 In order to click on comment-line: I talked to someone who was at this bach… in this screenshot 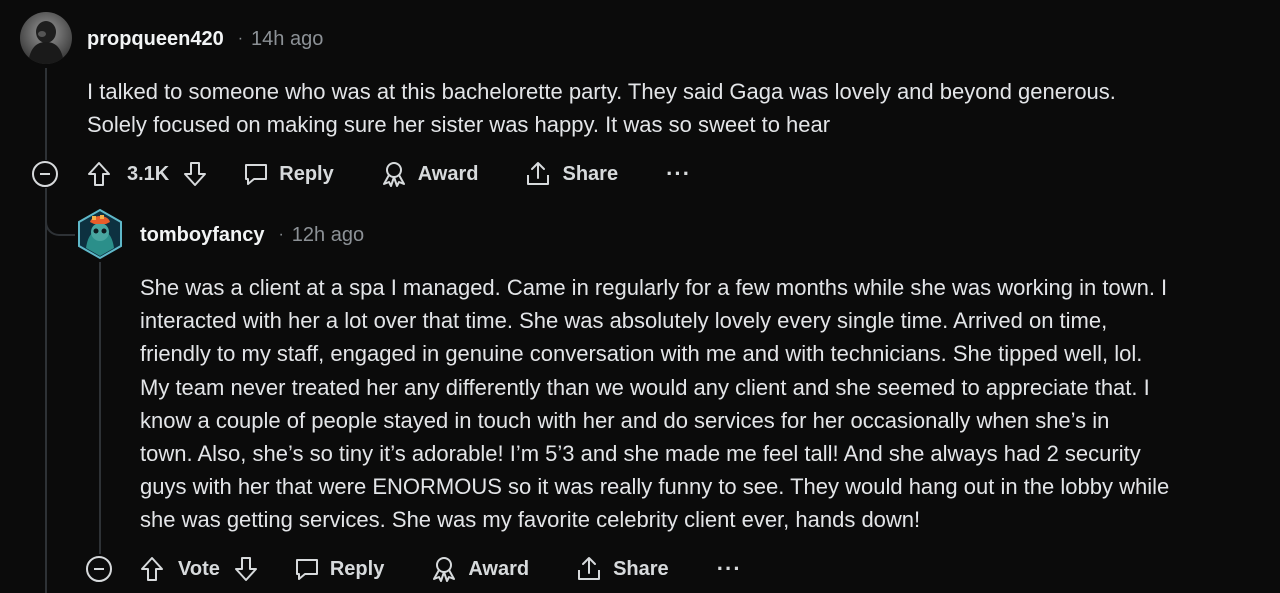, I will do `click(601, 91)`.